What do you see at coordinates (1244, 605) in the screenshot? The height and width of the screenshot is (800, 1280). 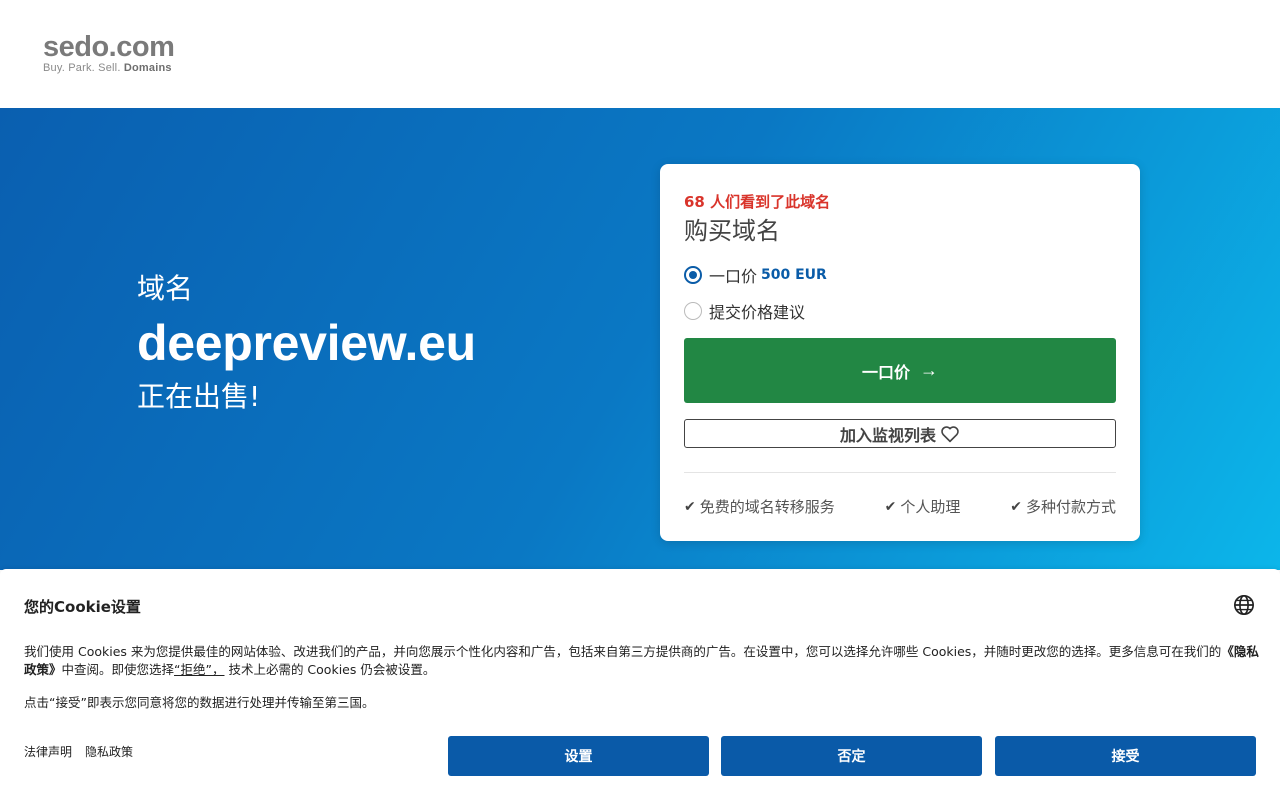 I see `globe-icon` at bounding box center [1244, 605].